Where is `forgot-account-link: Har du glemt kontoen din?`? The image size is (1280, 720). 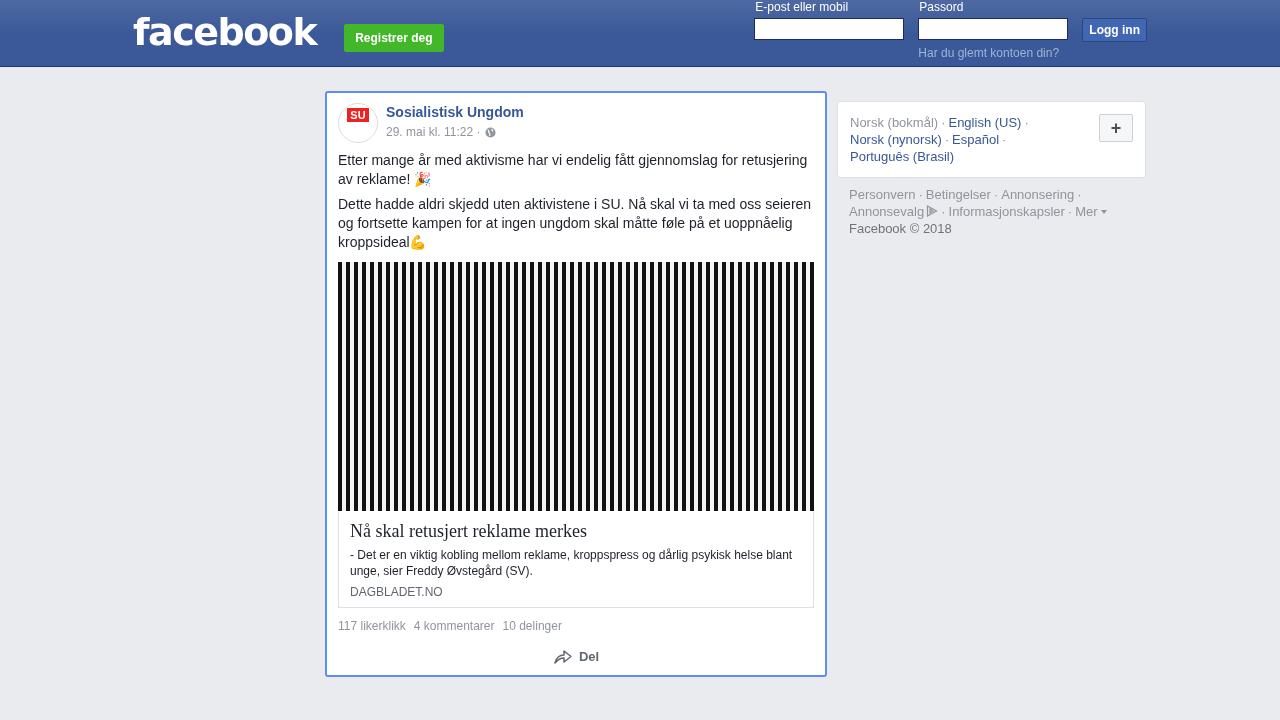
forgot-account-link: Har du glemt kontoen din? is located at coordinates (993, 53).